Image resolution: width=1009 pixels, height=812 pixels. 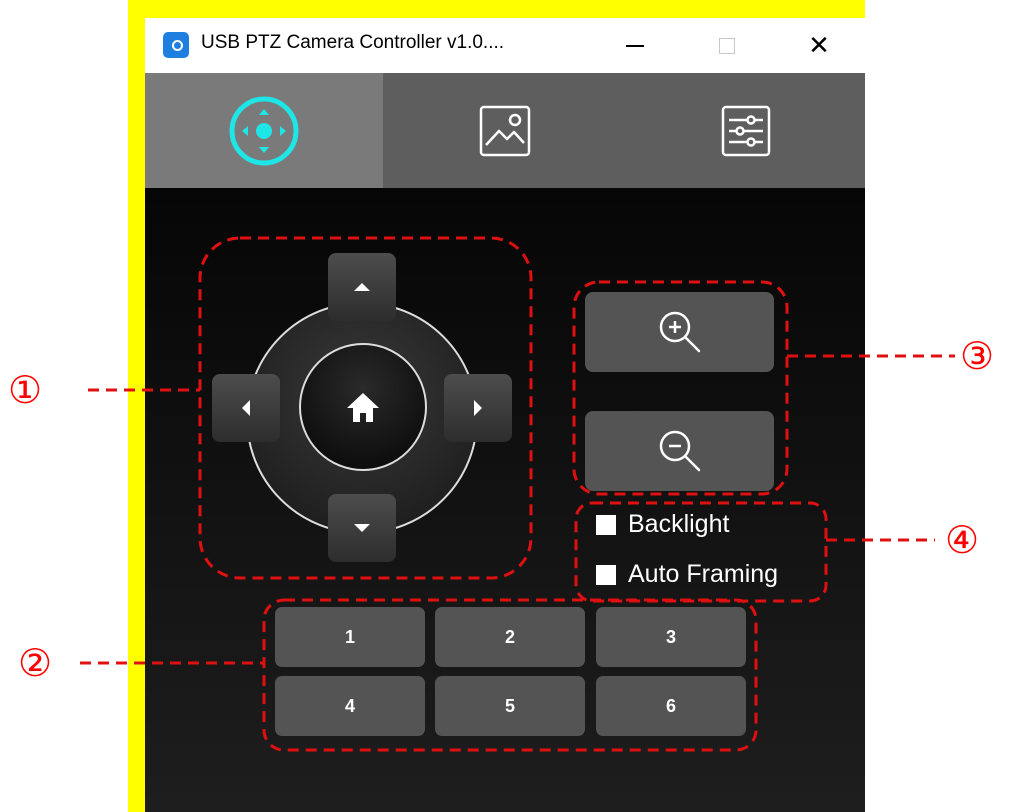 I want to click on callout-box-dpad, so click(x=365, y=408).